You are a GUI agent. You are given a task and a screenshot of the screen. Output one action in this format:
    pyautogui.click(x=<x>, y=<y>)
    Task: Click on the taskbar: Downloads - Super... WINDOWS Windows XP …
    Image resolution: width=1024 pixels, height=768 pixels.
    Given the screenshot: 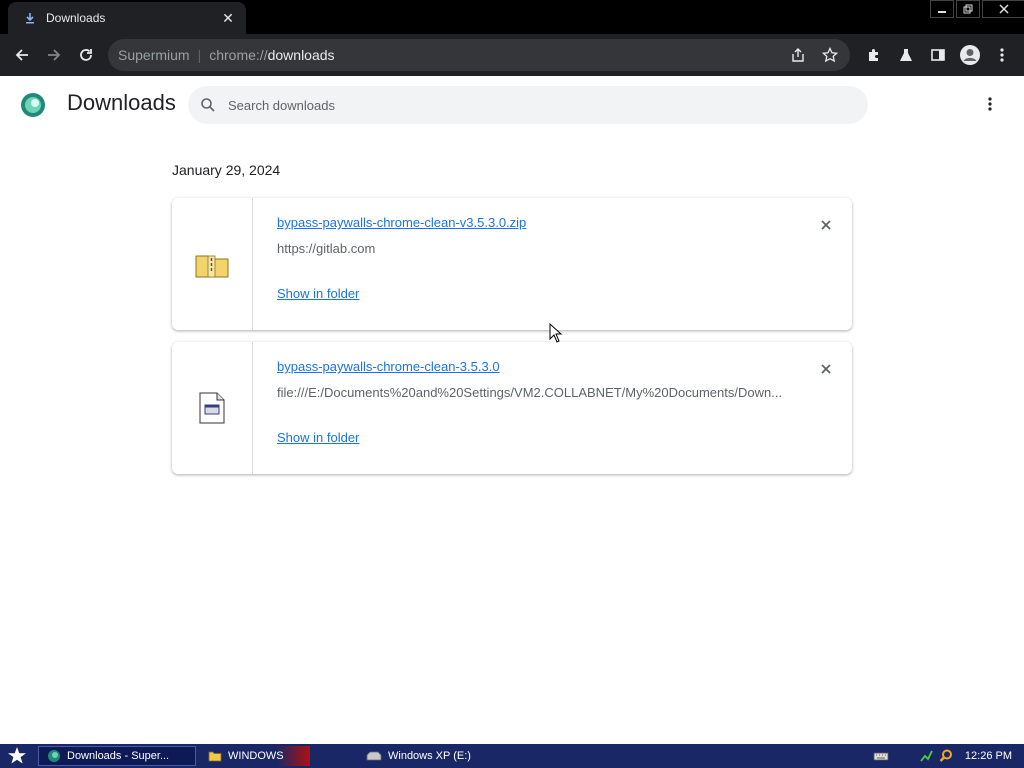 What is the action you would take?
    pyautogui.click(x=512, y=756)
    